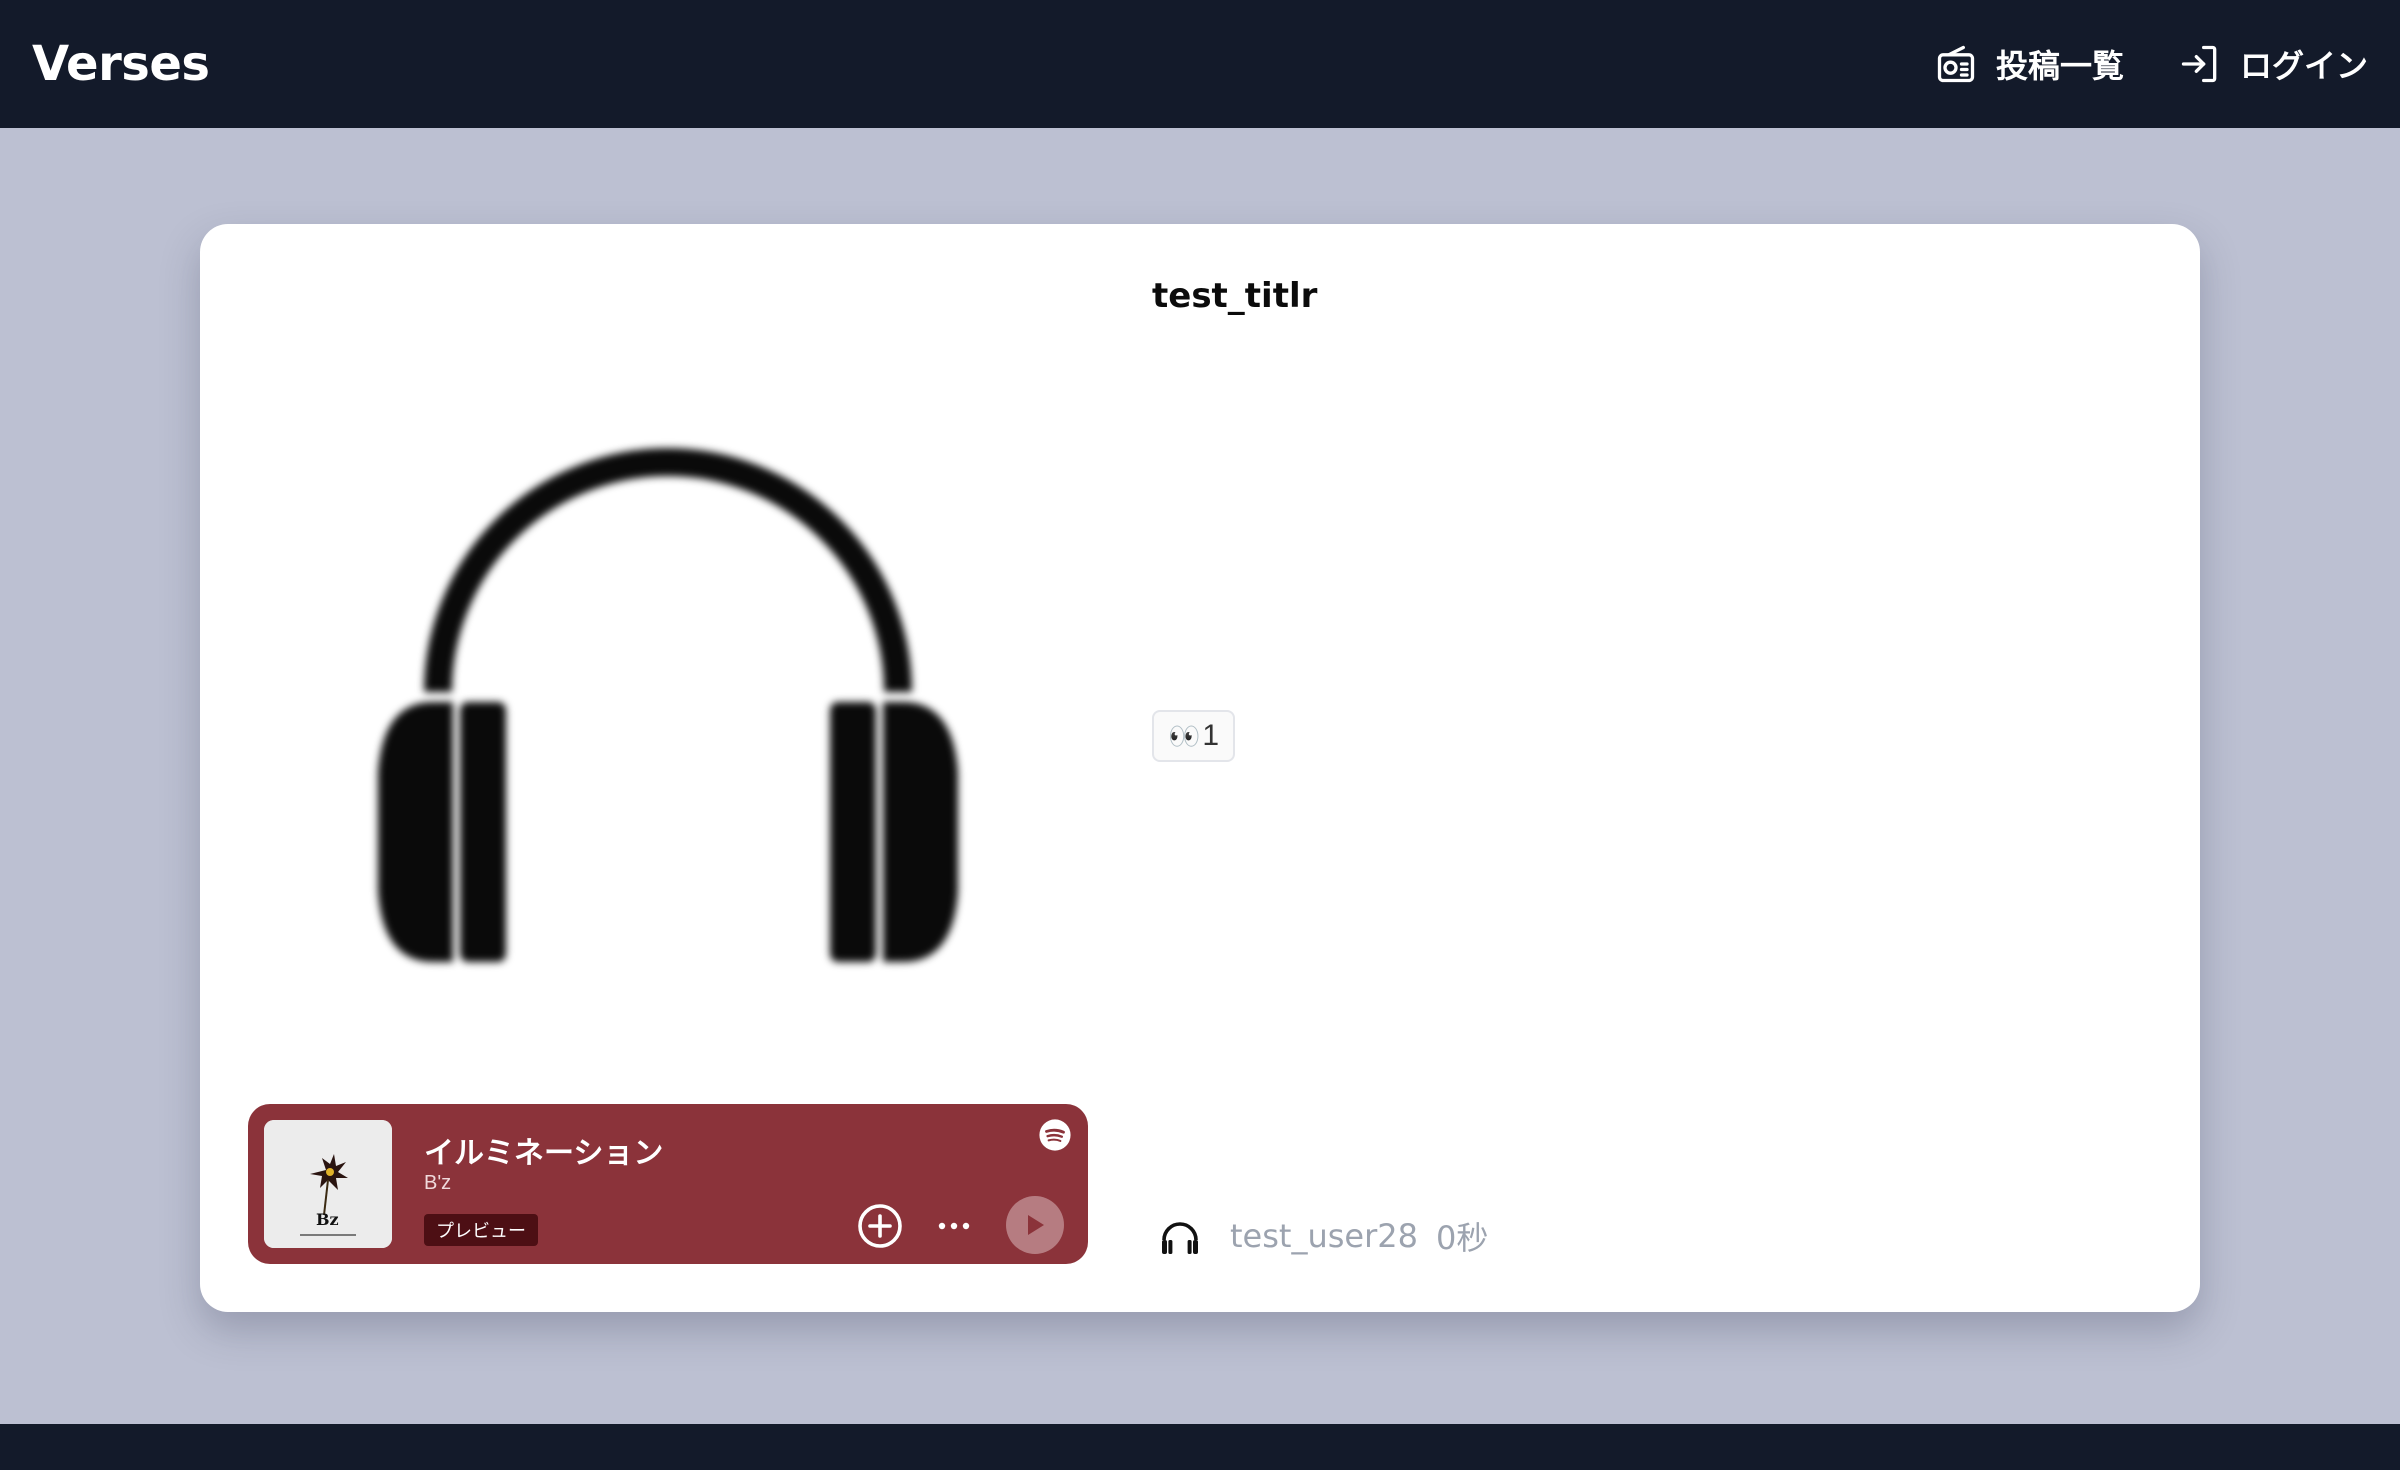 Image resolution: width=2400 pixels, height=1470 pixels. What do you see at coordinates (2059, 66) in the screenshot?
I see `nav-link-posts-label: 投稿一覧` at bounding box center [2059, 66].